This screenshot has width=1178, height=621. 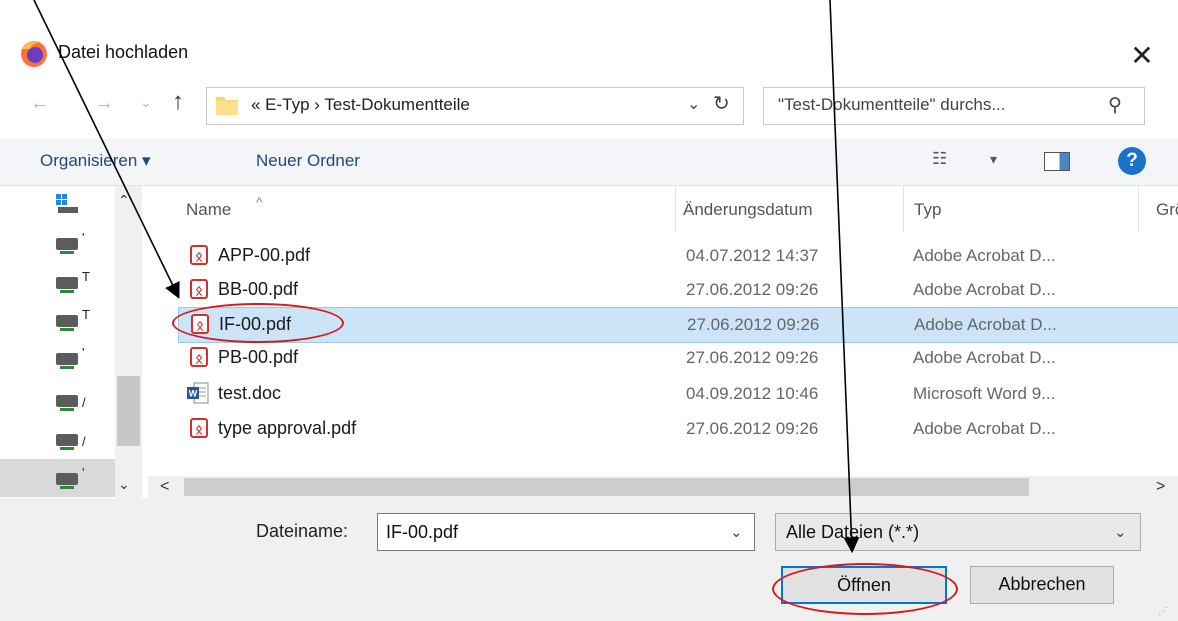 I want to click on view-options-icon: ☷, so click(x=939, y=159).